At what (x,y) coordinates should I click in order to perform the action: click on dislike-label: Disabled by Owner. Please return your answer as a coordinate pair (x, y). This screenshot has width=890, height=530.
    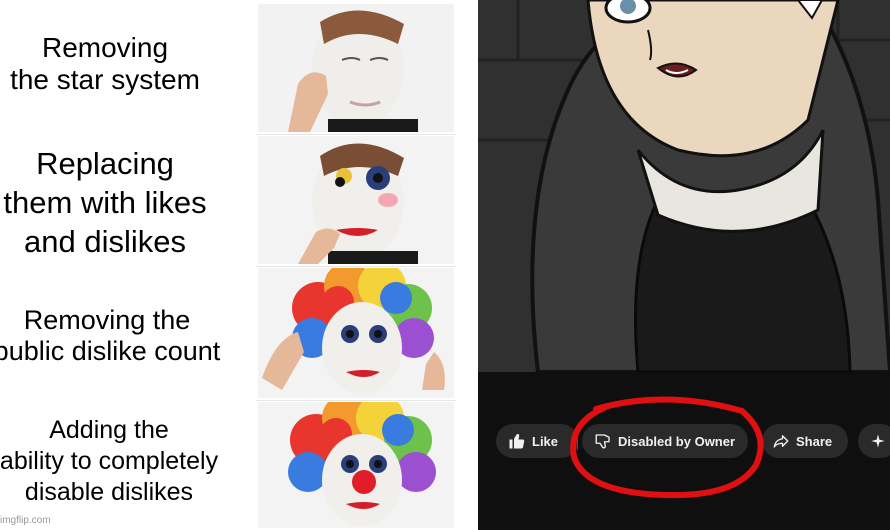
    Looking at the image, I should click on (677, 441).